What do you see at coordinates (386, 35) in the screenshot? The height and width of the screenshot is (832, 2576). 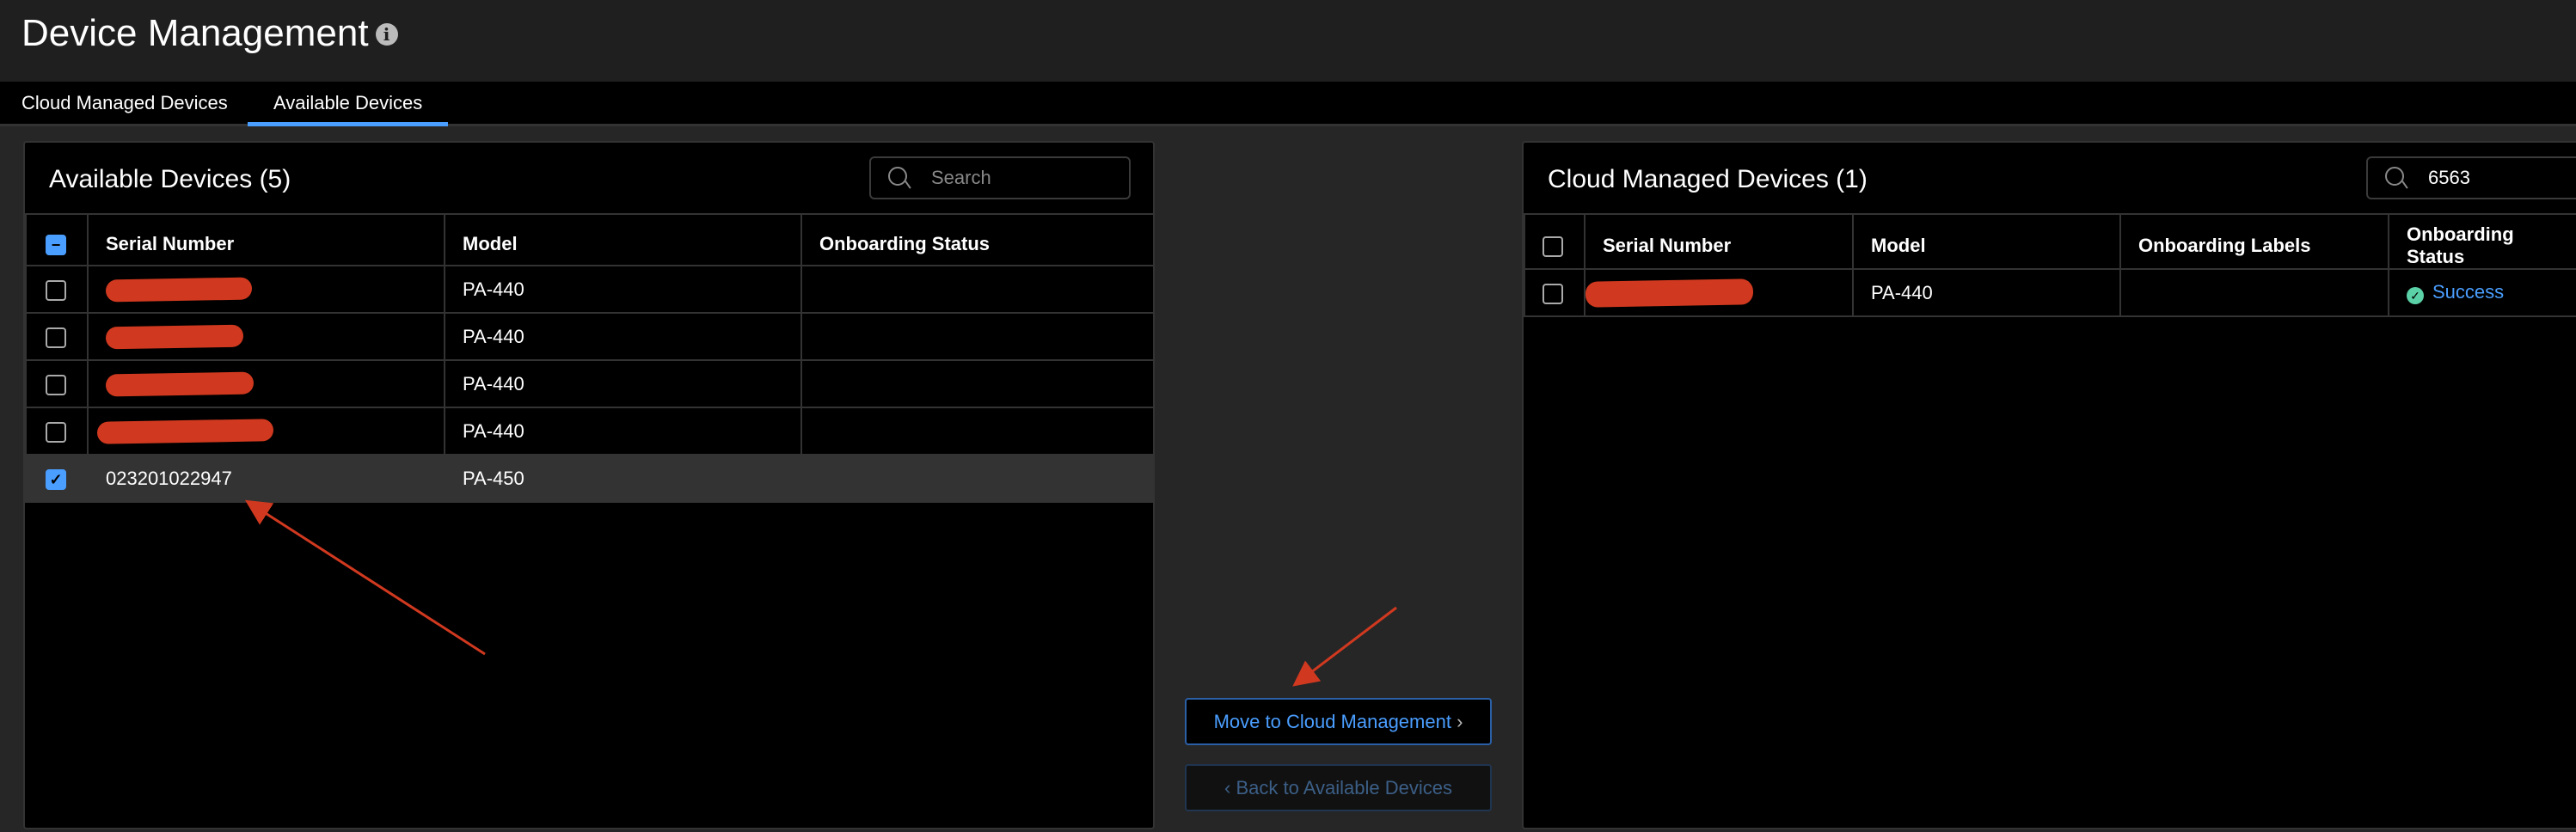 I see `info-icon: i` at bounding box center [386, 35].